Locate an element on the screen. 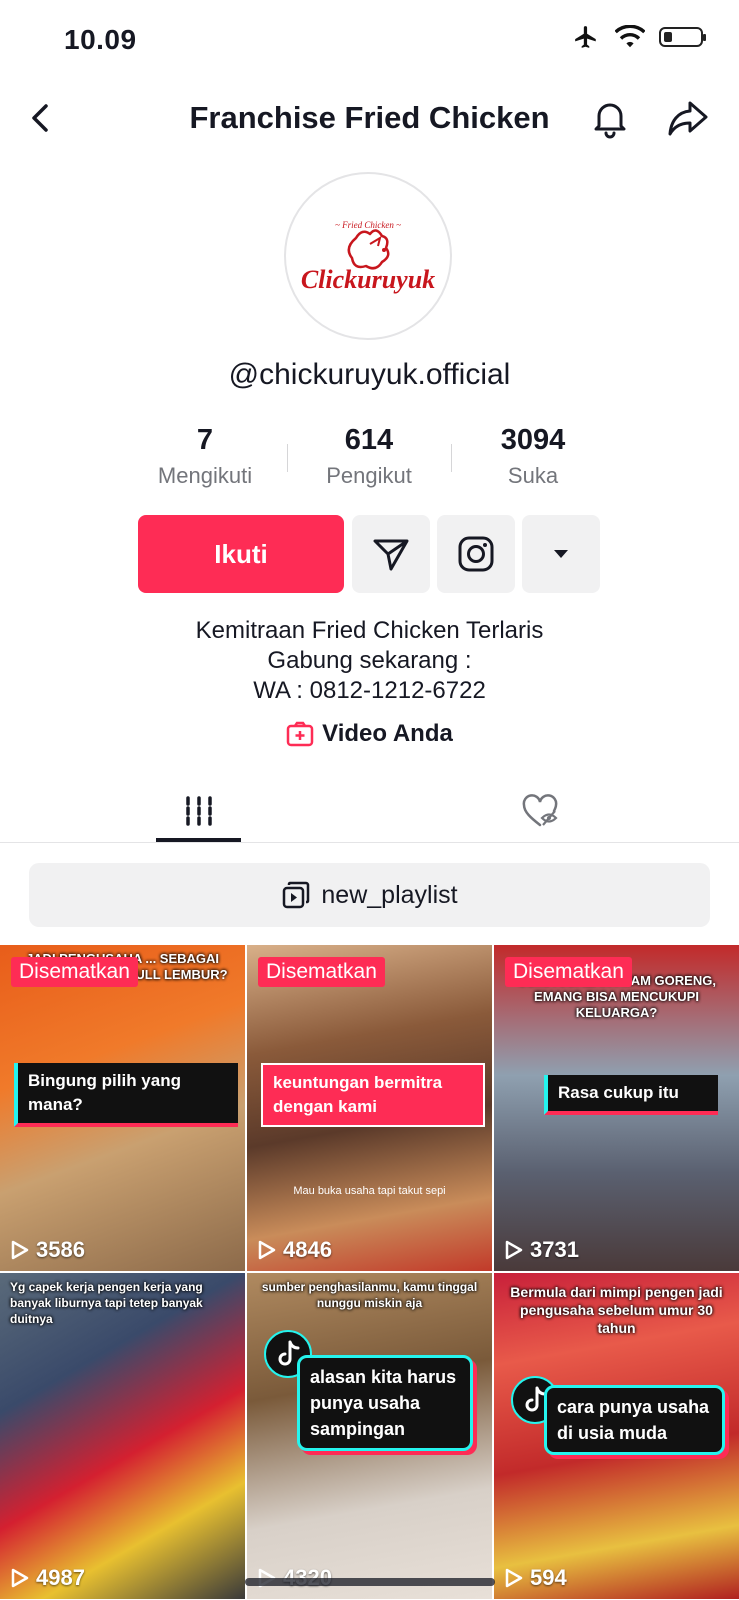  video-anda-label: Video Anda is located at coordinates (387, 733).